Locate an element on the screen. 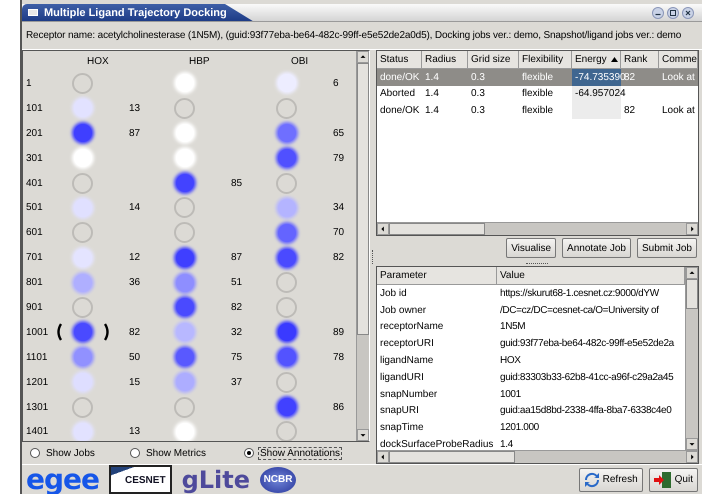 Image resolution: width=702 pixels, height=494 pixels. view-radio: Show Metrics is located at coordinates (185, 453).